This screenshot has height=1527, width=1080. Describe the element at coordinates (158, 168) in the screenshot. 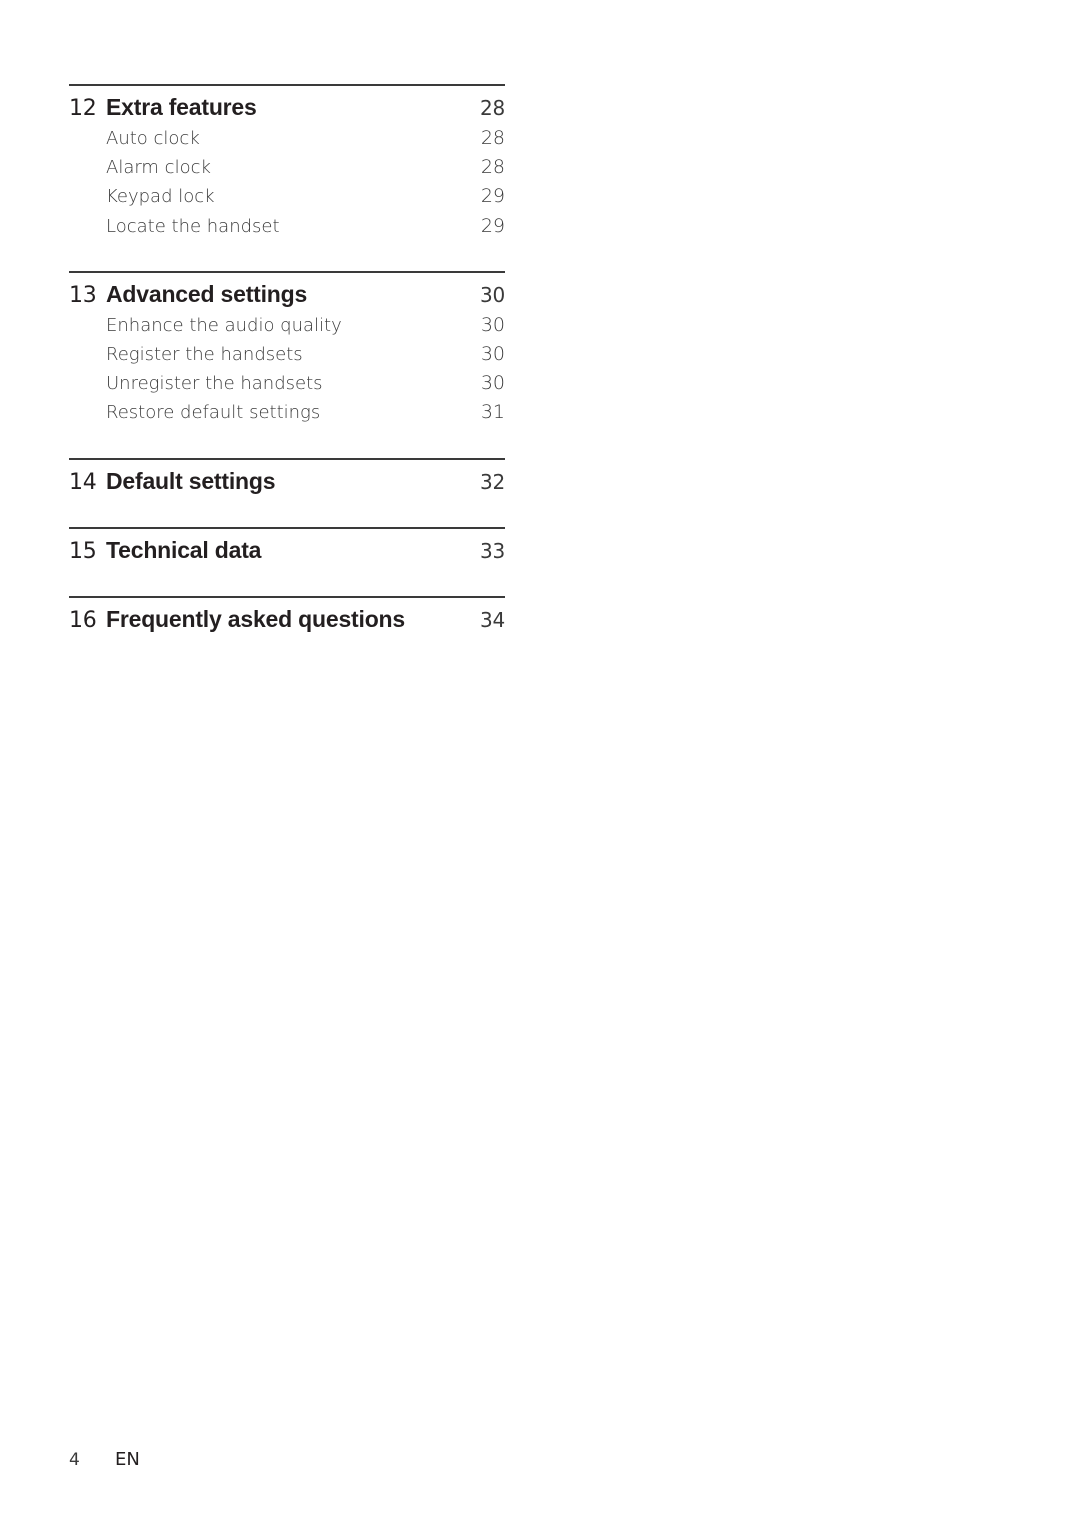

I see `entry-label: Alarm clock` at that location.